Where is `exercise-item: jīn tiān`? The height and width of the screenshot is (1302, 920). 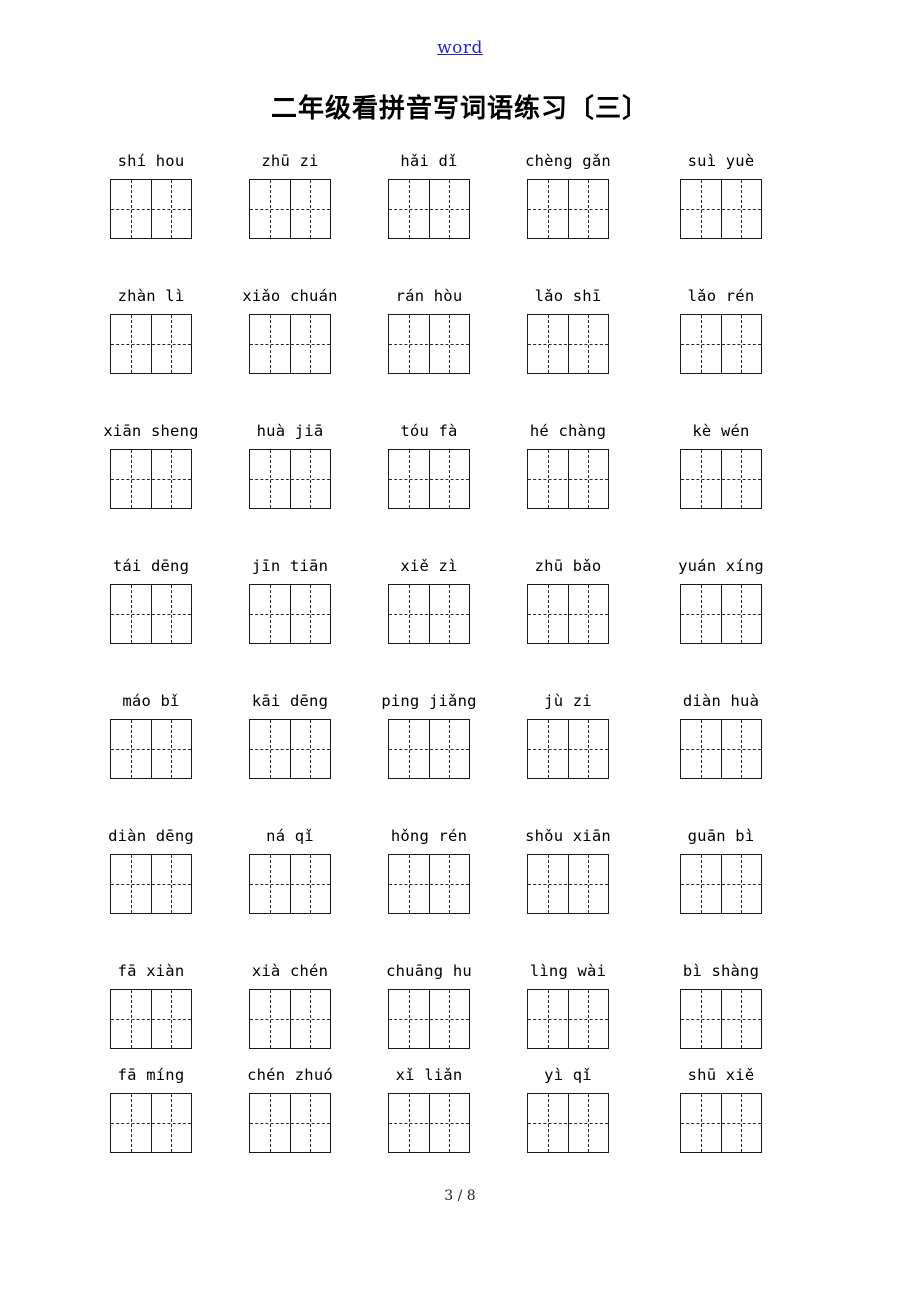
exercise-item: jīn tiān is located at coordinates (290, 599).